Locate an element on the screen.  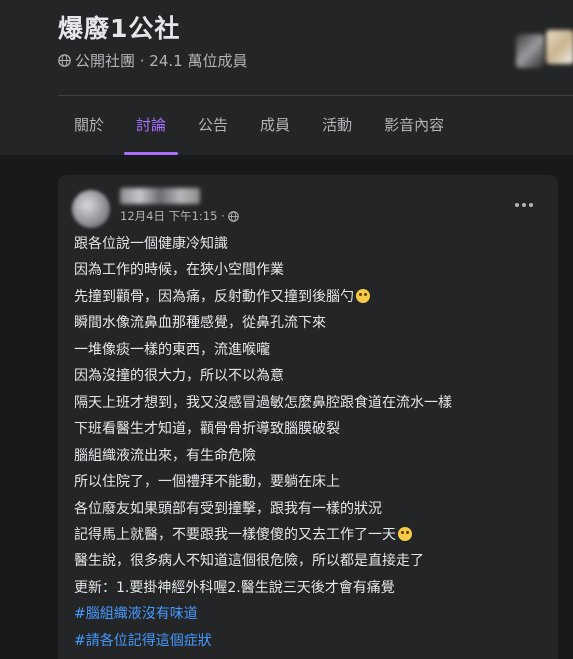
post-line: 記得馬上就醫，不要跟我一樣傻傻的又去工作了一天 is located at coordinates (309, 535).